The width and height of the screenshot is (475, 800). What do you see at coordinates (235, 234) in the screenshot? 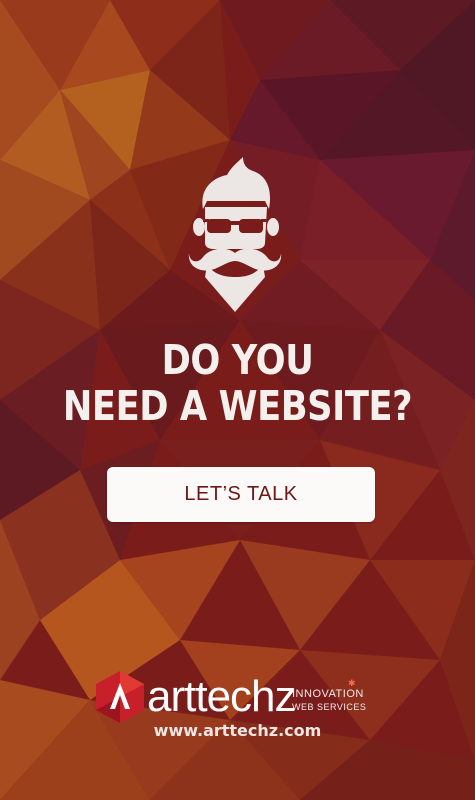
I see `bearded-man-with-sunglasses-icon` at bounding box center [235, 234].